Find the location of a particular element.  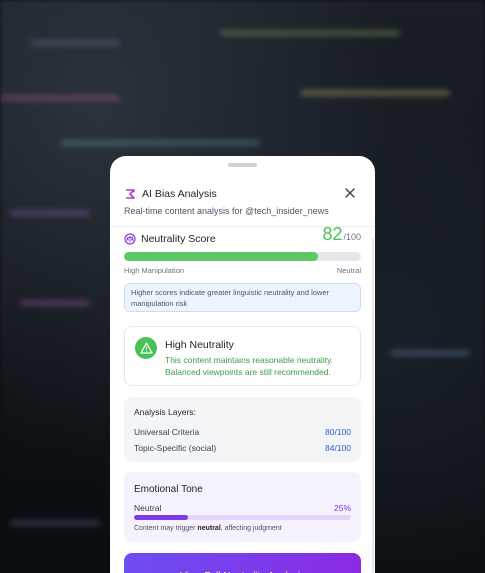

neutrality-bar is located at coordinates (242, 256).